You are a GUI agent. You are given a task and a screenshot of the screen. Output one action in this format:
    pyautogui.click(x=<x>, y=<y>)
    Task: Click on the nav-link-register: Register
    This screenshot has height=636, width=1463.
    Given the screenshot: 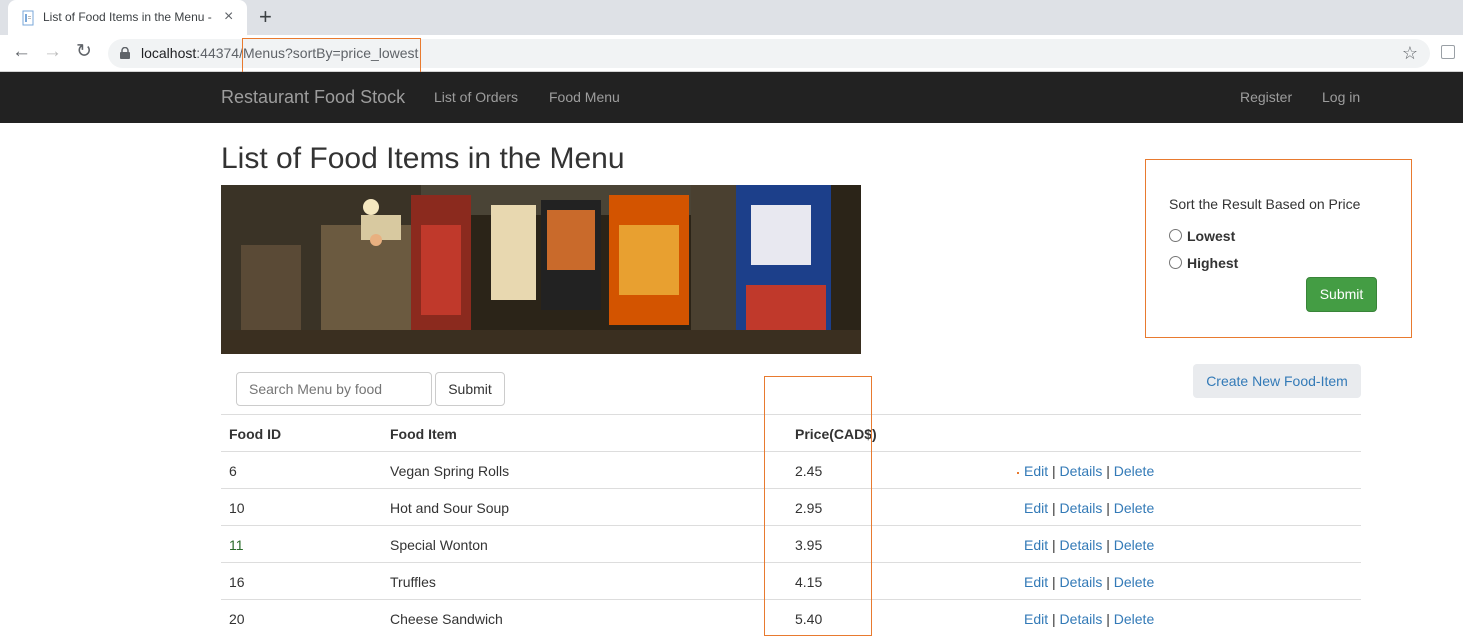 What is the action you would take?
    pyautogui.click(x=1266, y=97)
    